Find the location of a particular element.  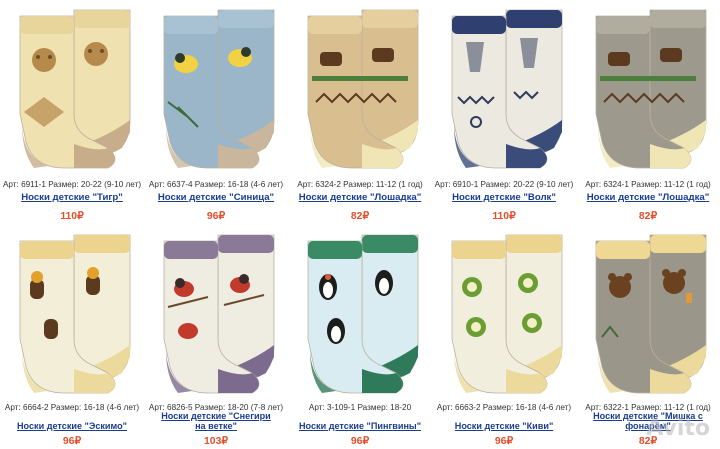

product-meta: Арт: 6324-2 Размер: 11-12 (1 год) is located at coordinates (360, 184).